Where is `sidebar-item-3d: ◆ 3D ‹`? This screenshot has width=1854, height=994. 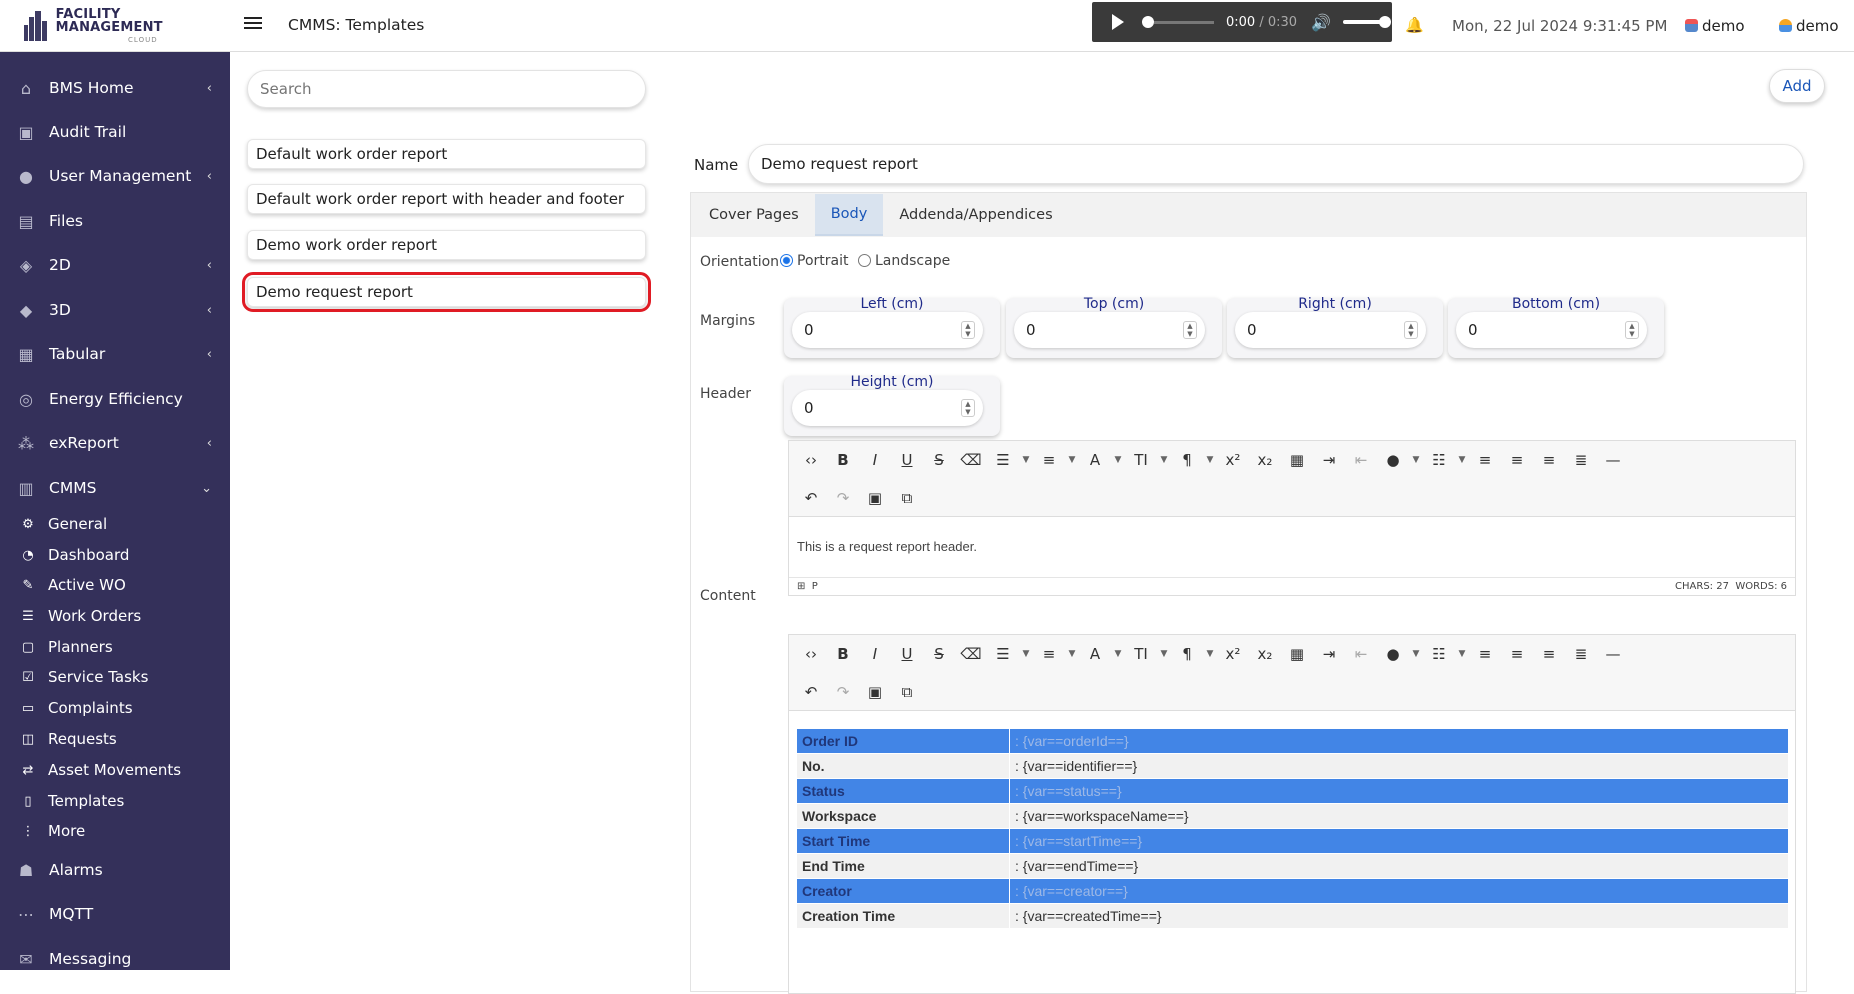
sidebar-item-3d: ◆ 3D ‹ is located at coordinates (115, 310).